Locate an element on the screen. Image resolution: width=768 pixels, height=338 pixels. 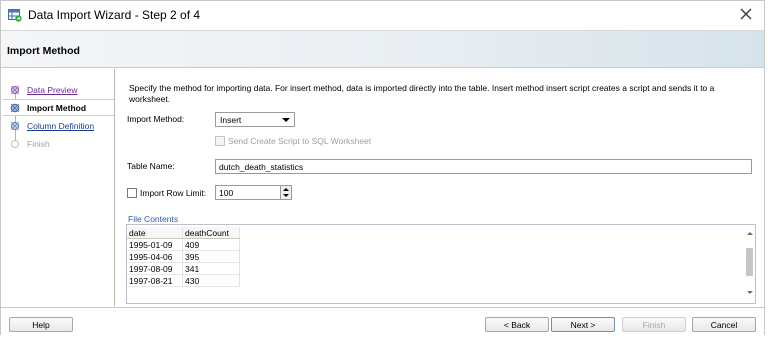
nav-step-column-definition: Column Definition is located at coordinates (58, 126).